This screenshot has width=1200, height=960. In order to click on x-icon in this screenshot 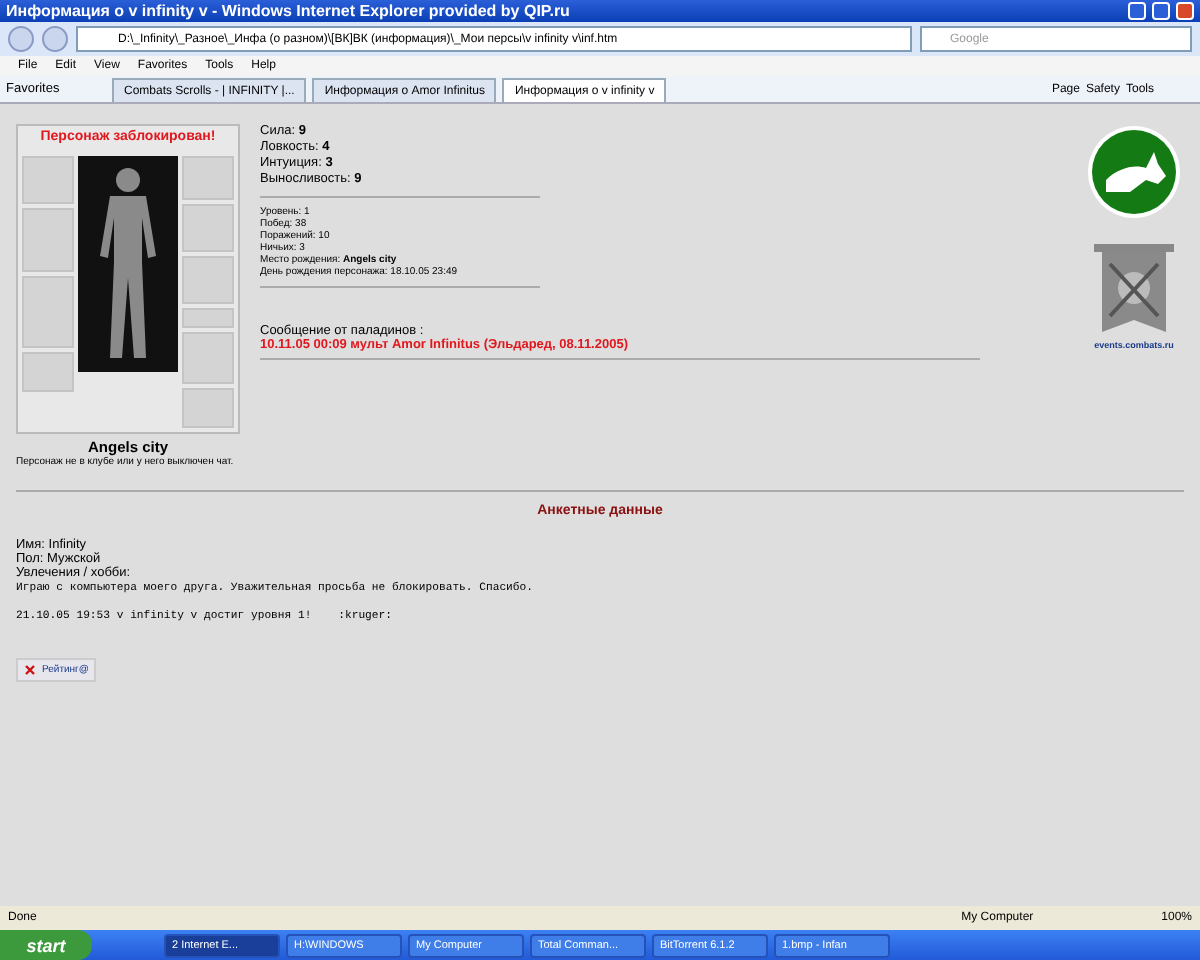, I will do `click(30, 670)`.